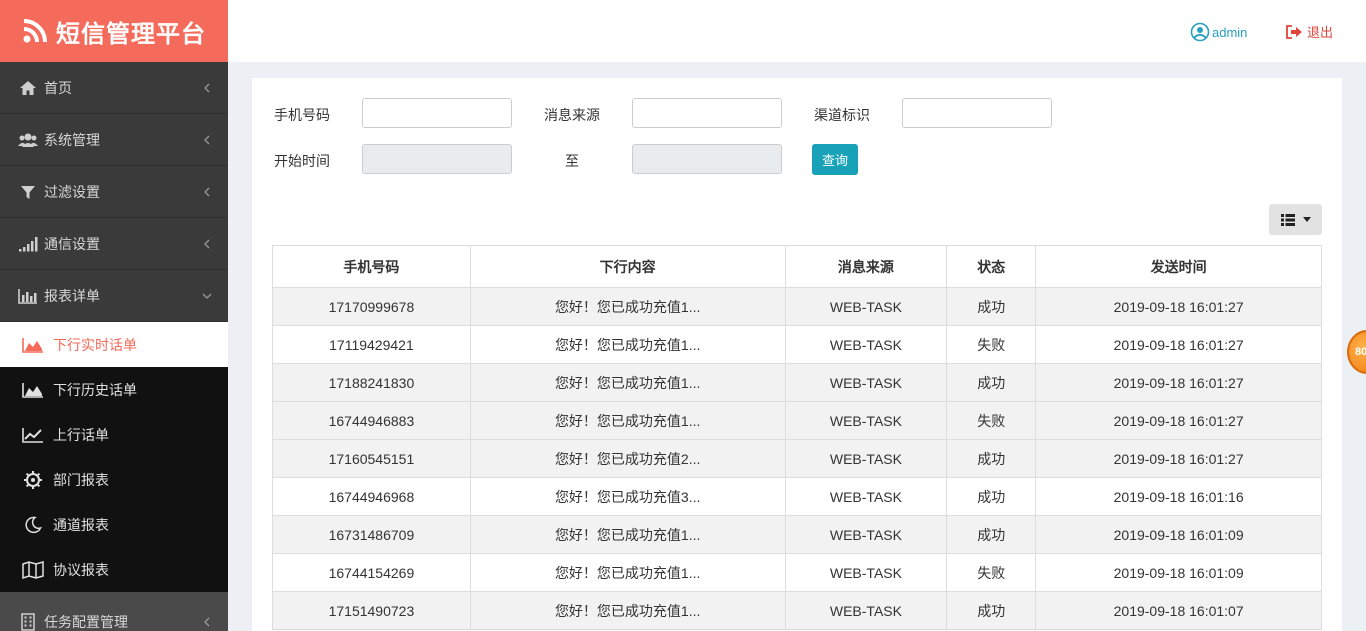  I want to click on sidebar-item-label: 过滤设置, so click(72, 191).